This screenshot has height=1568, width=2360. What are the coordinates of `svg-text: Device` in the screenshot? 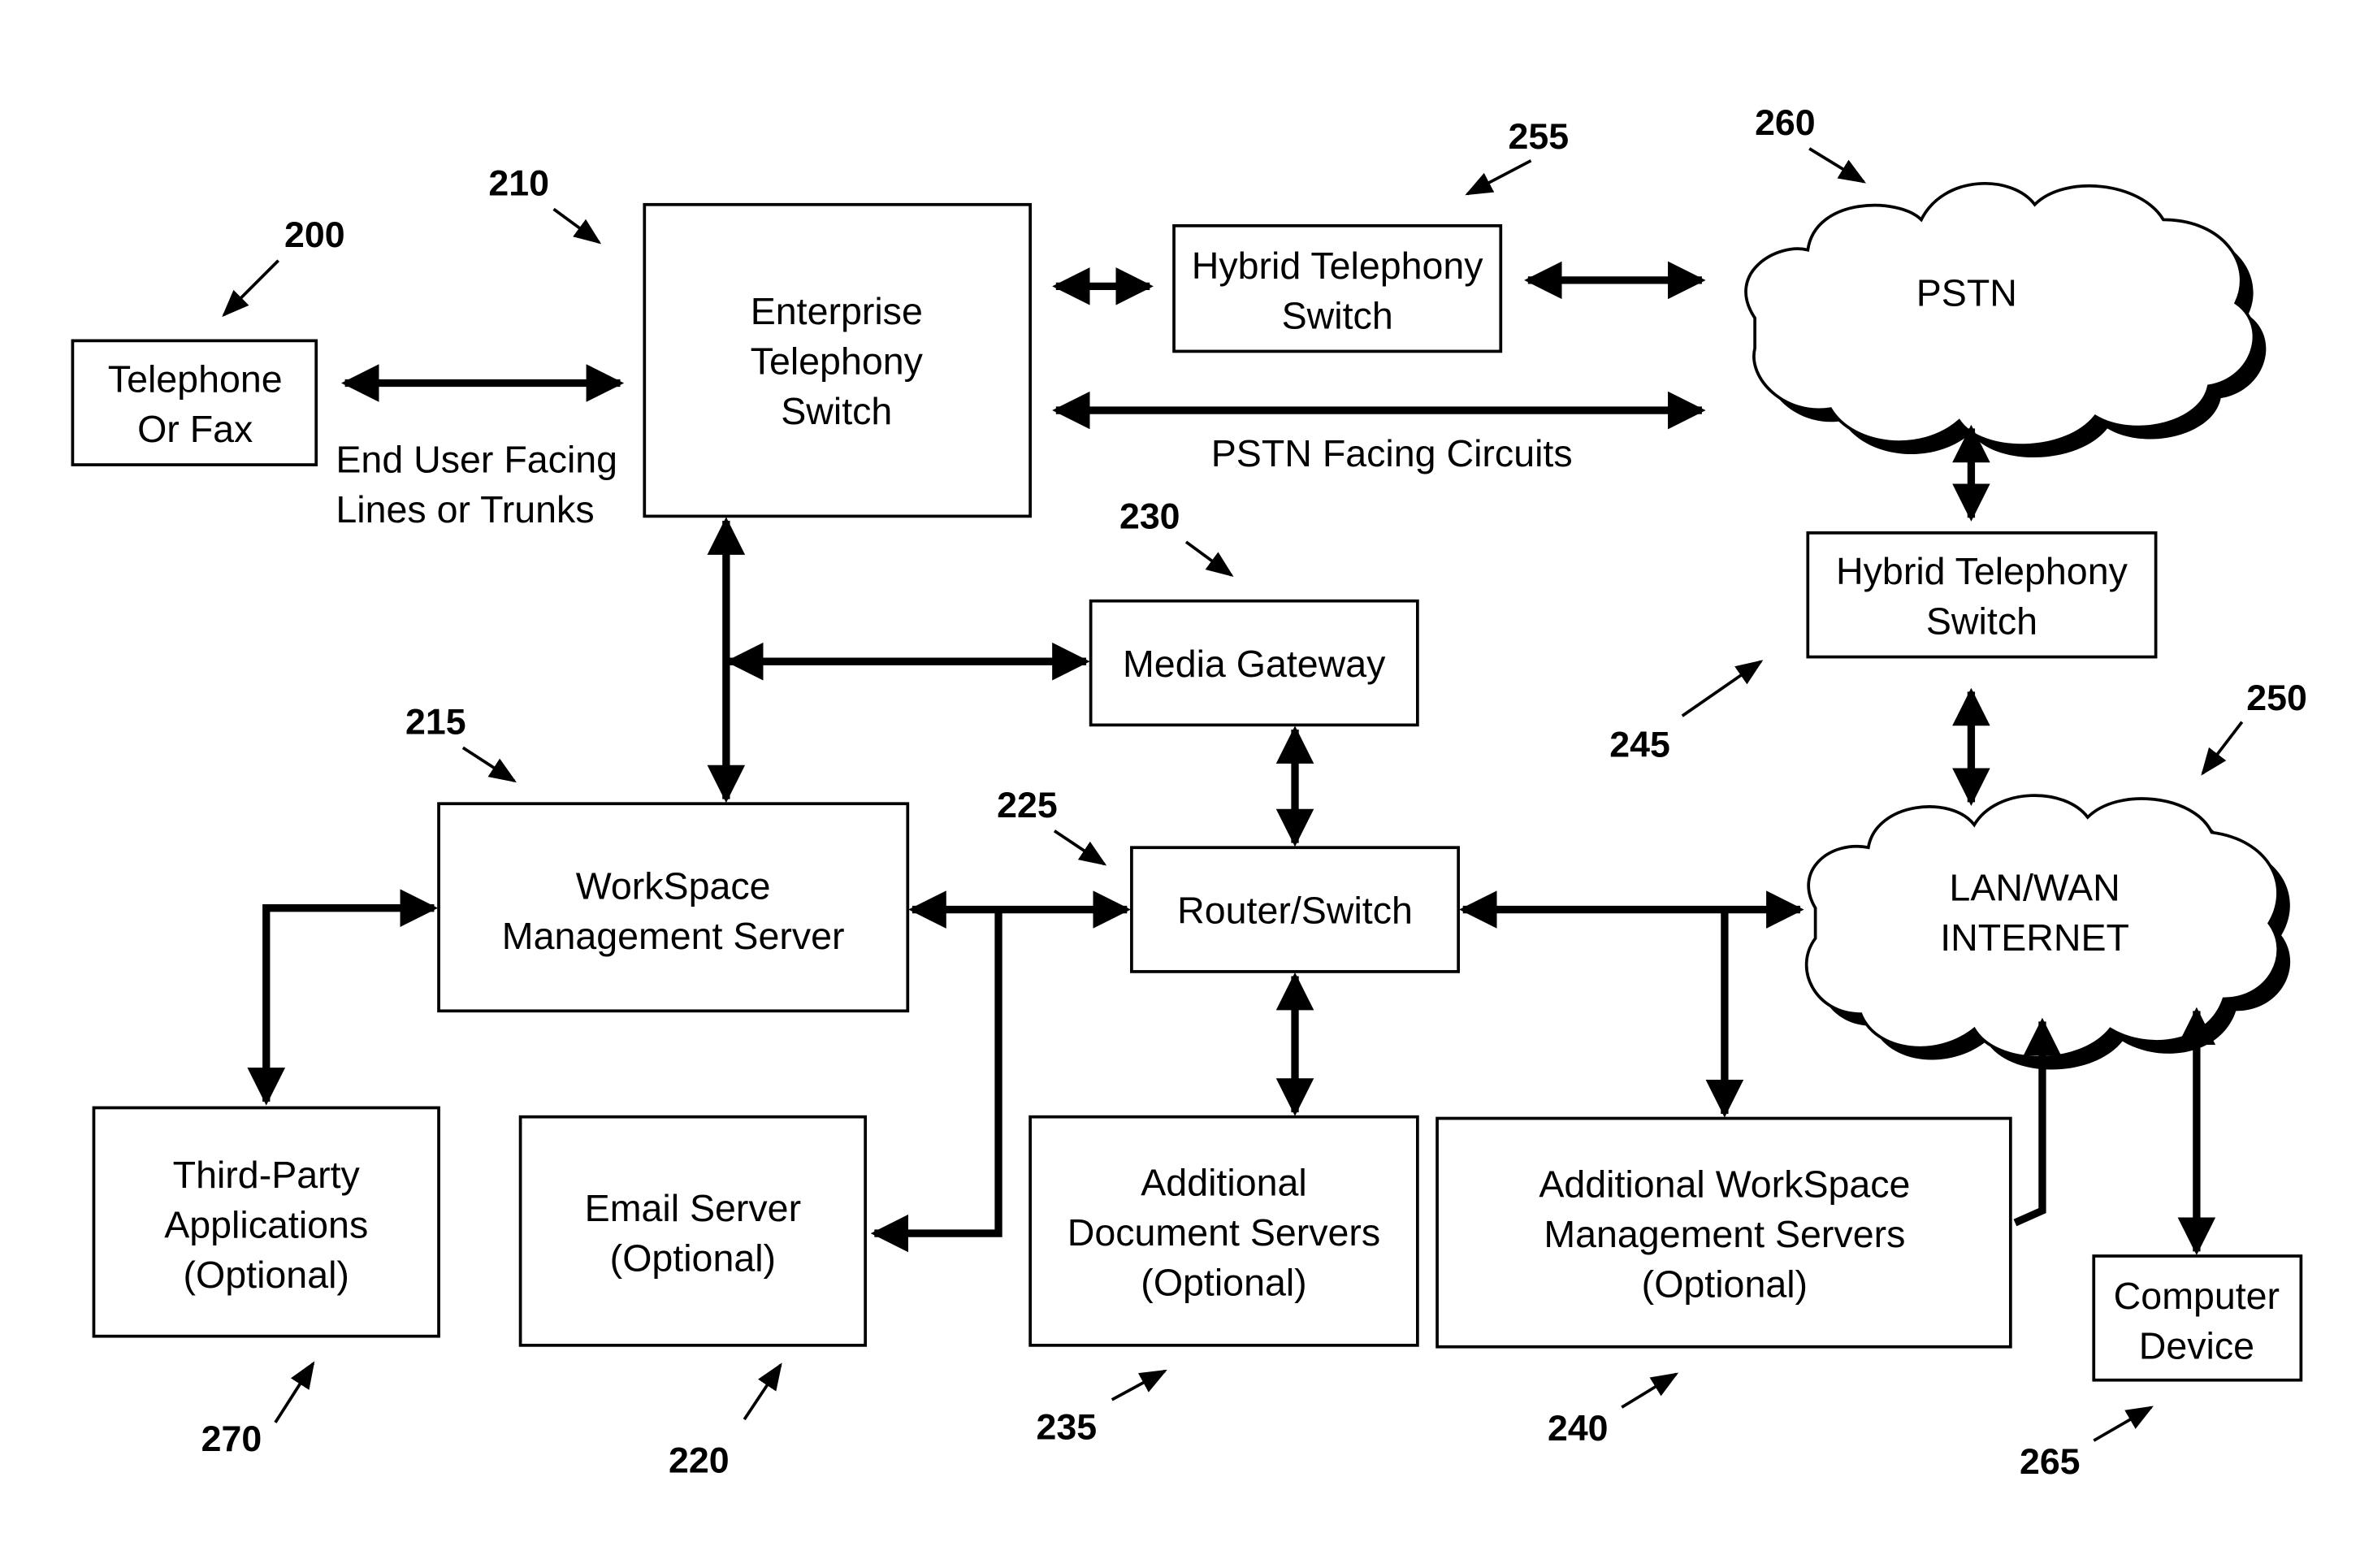 It's located at (2196, 1346).